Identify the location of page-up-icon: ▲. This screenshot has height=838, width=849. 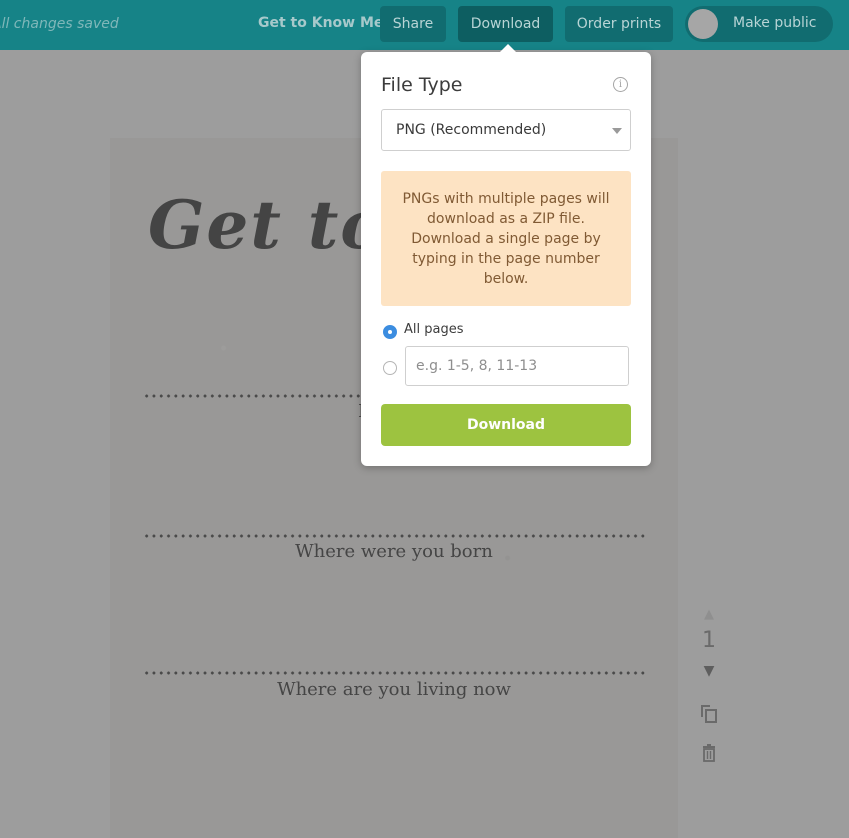
(709, 614).